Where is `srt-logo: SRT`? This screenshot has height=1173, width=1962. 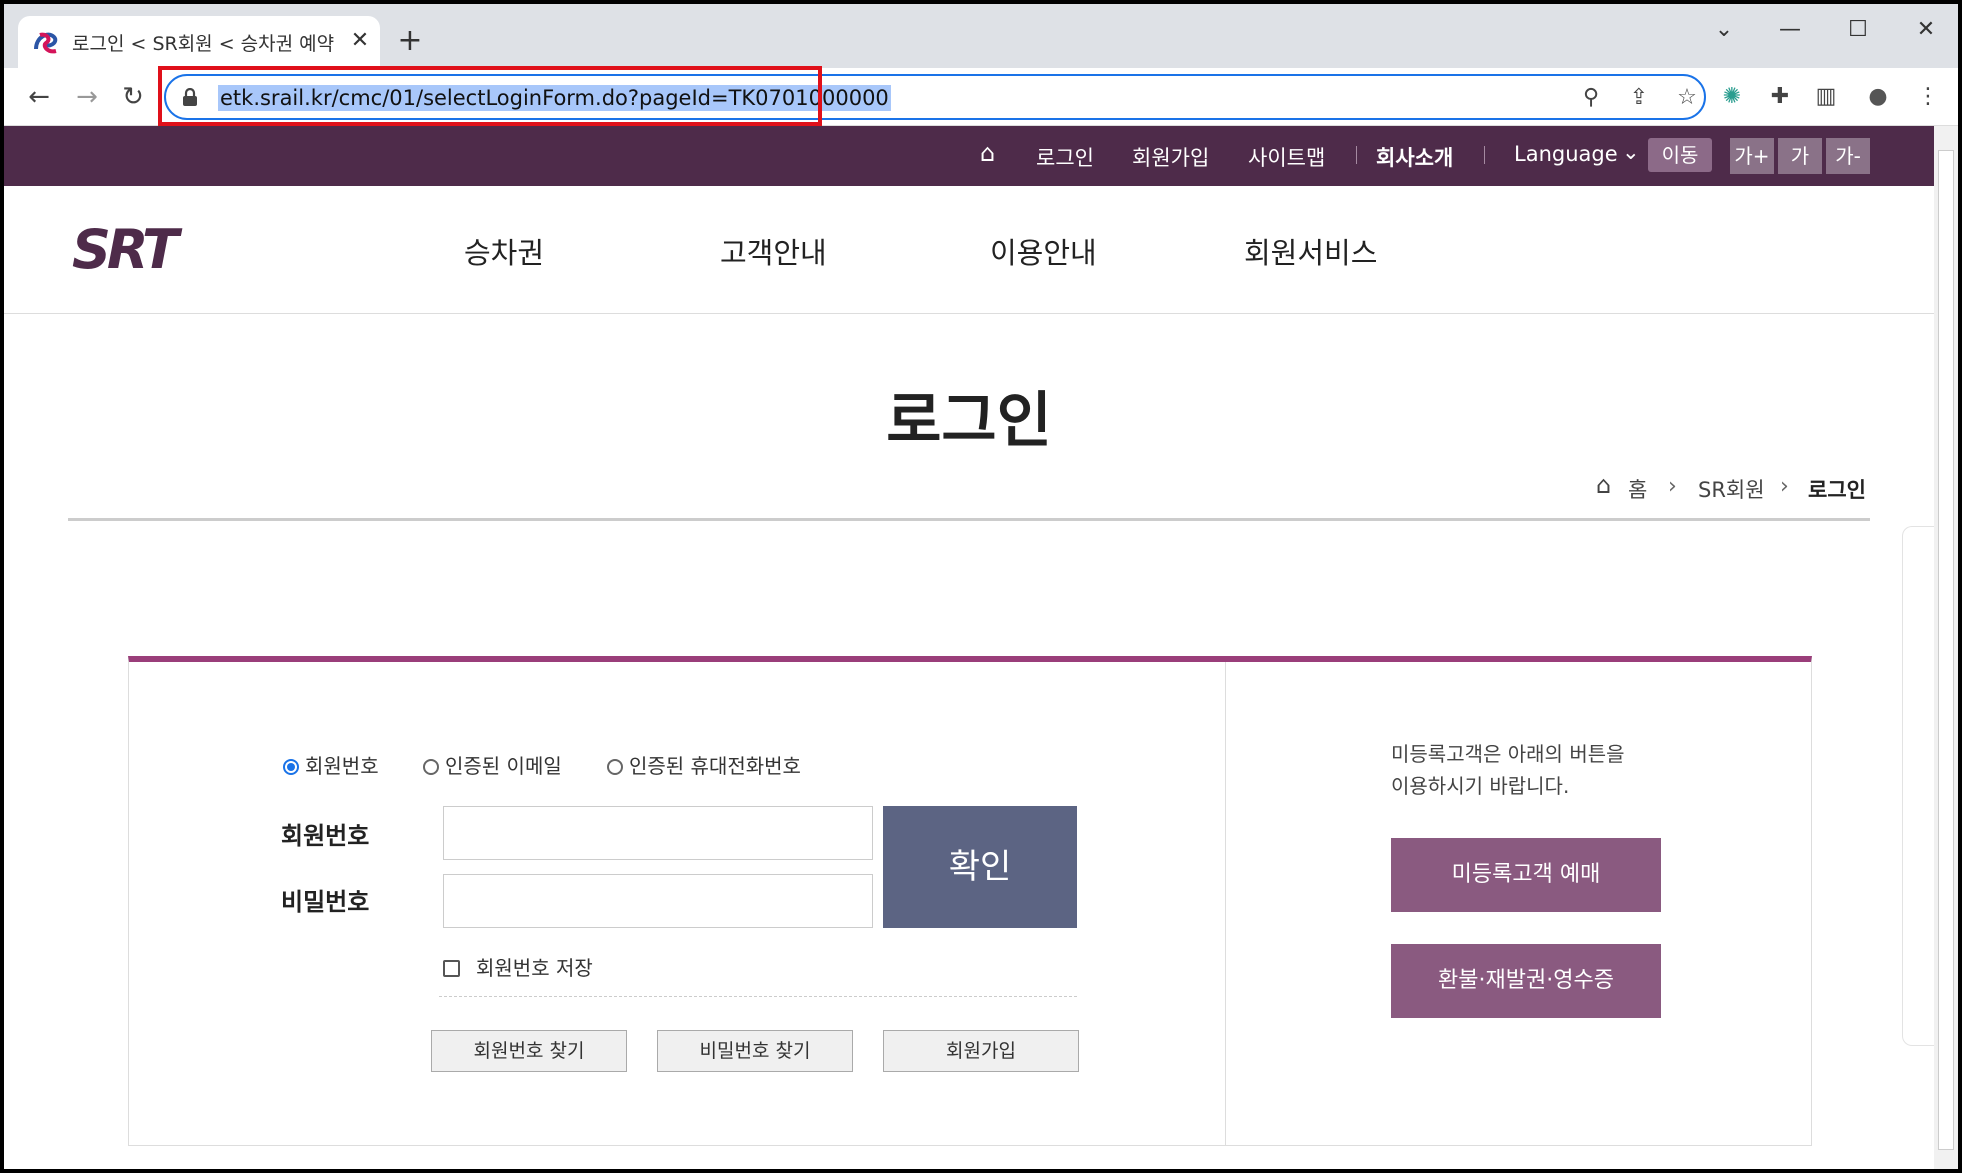
srt-logo: SRT is located at coordinates (158, 248).